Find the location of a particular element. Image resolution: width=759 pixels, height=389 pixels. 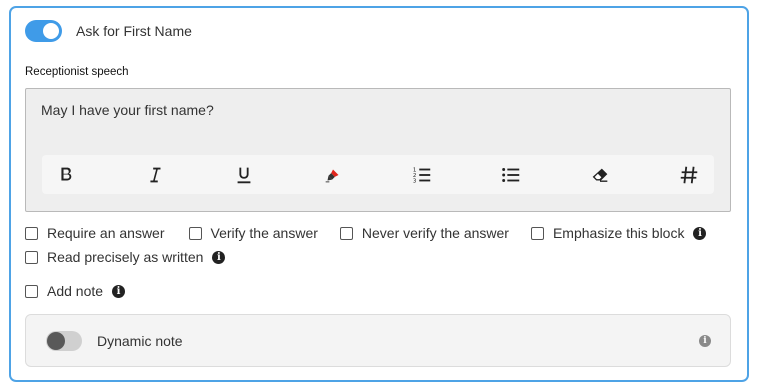

bold-button is located at coordinates (66, 175).